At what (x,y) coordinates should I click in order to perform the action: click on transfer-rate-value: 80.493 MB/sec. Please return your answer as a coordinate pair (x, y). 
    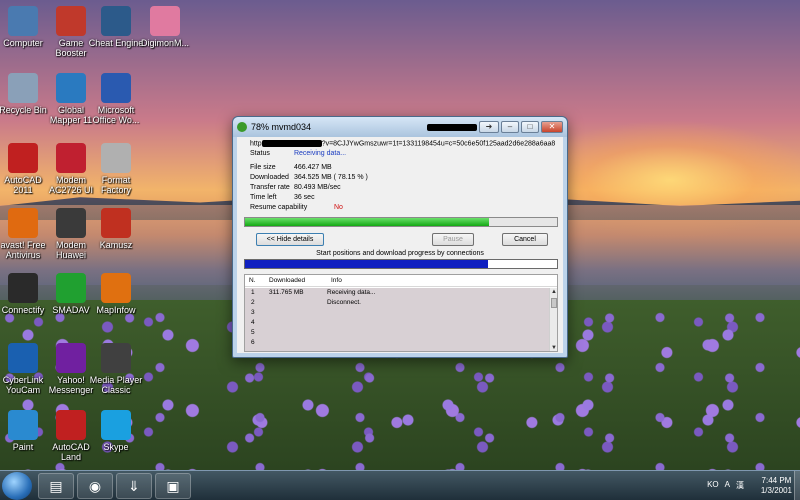
    Looking at the image, I should click on (317, 187).